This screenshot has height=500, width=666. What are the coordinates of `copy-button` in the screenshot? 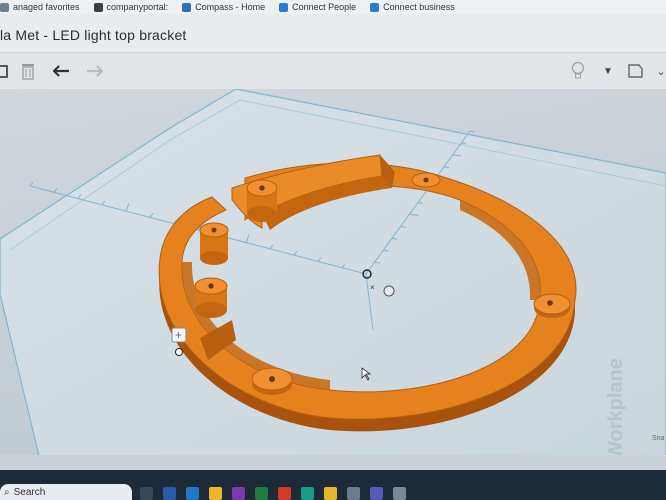 It's located at (7, 71).